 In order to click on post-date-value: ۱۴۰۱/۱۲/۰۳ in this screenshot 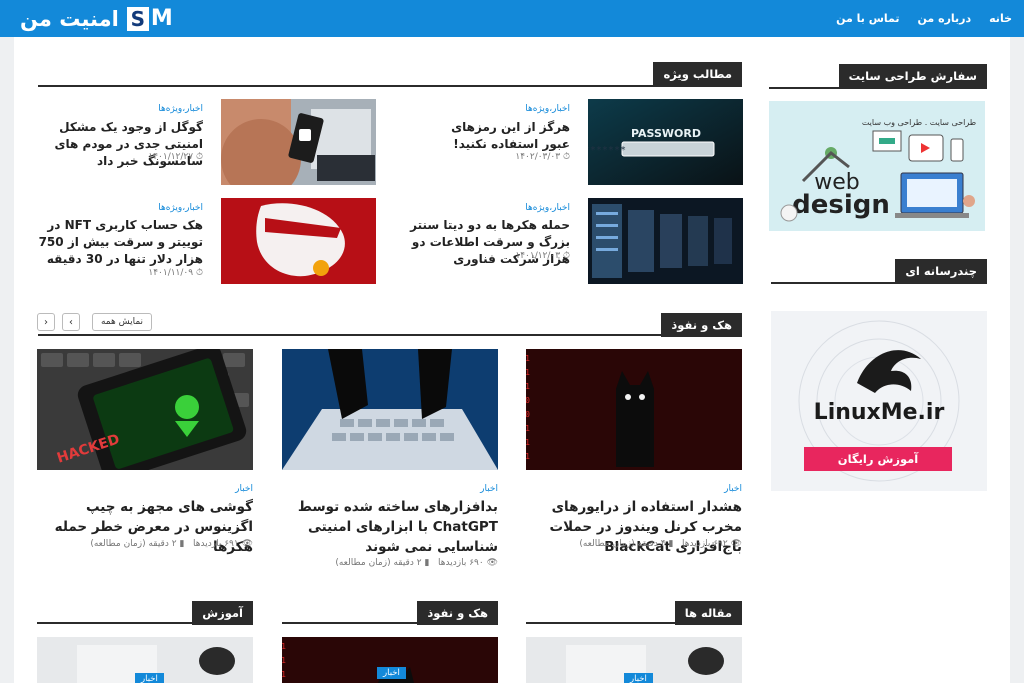, I will do `click(538, 256)`.